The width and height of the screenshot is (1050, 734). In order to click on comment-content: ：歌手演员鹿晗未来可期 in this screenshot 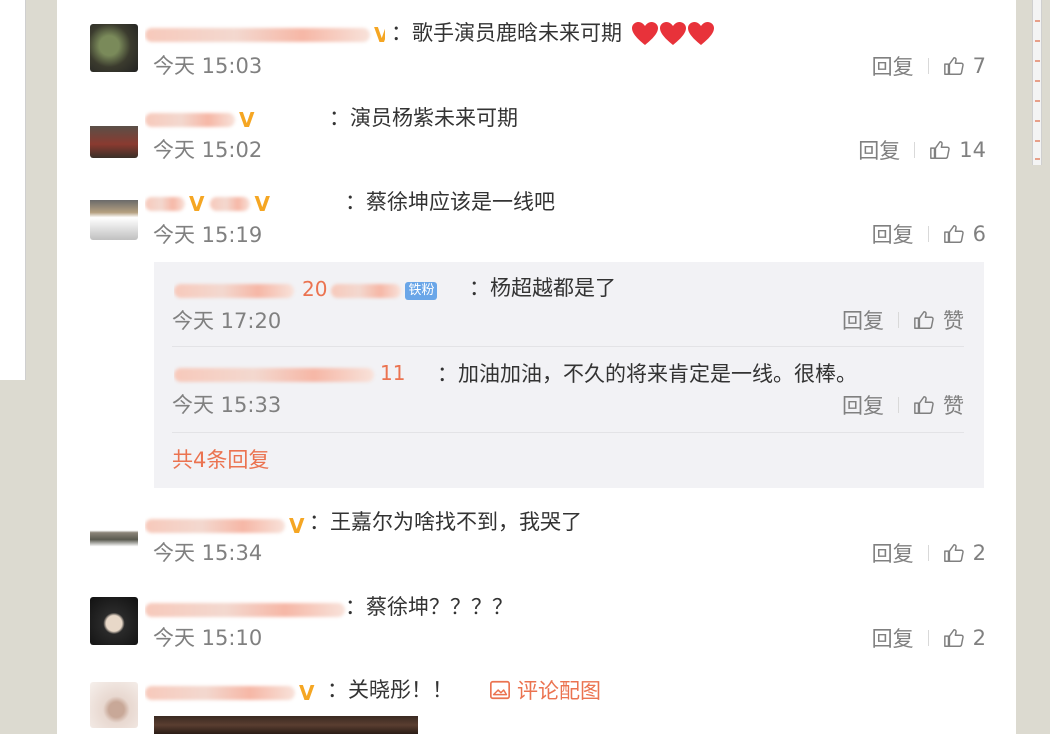, I will do `click(553, 33)`.